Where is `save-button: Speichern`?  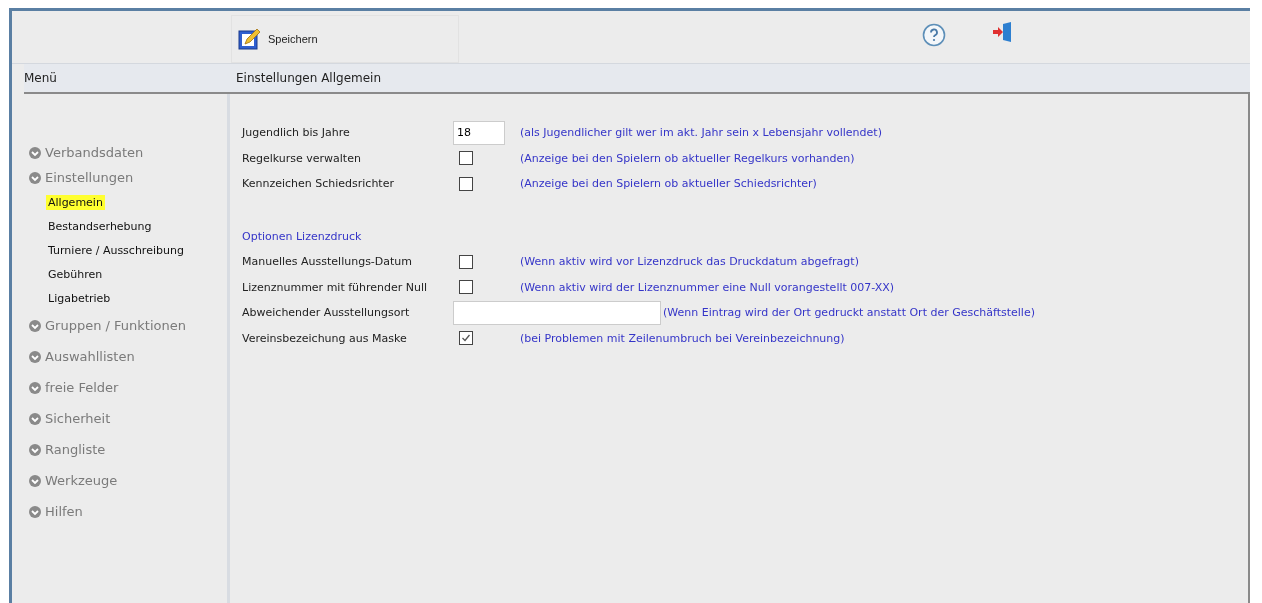
save-button: Speichern is located at coordinates (345, 39).